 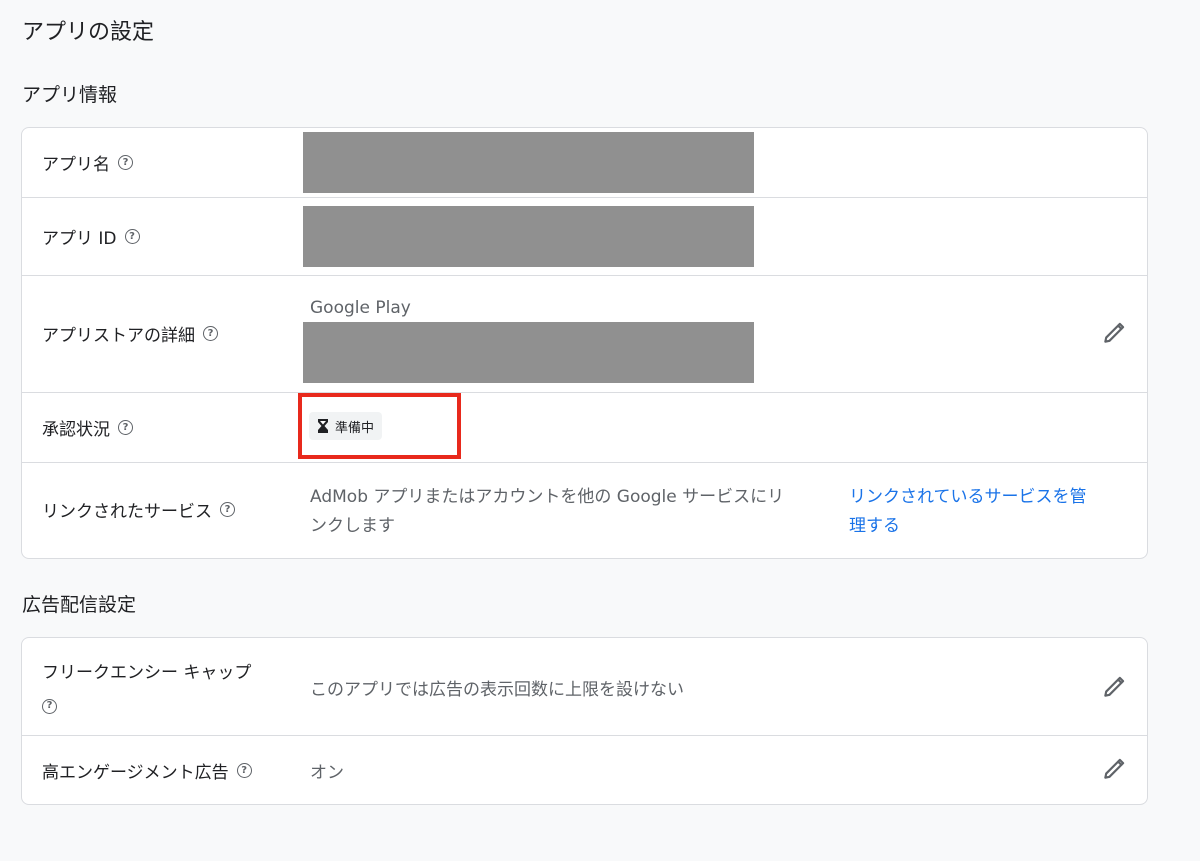 I want to click on app-id-row: アプリ ID ?, so click(x=584, y=237).